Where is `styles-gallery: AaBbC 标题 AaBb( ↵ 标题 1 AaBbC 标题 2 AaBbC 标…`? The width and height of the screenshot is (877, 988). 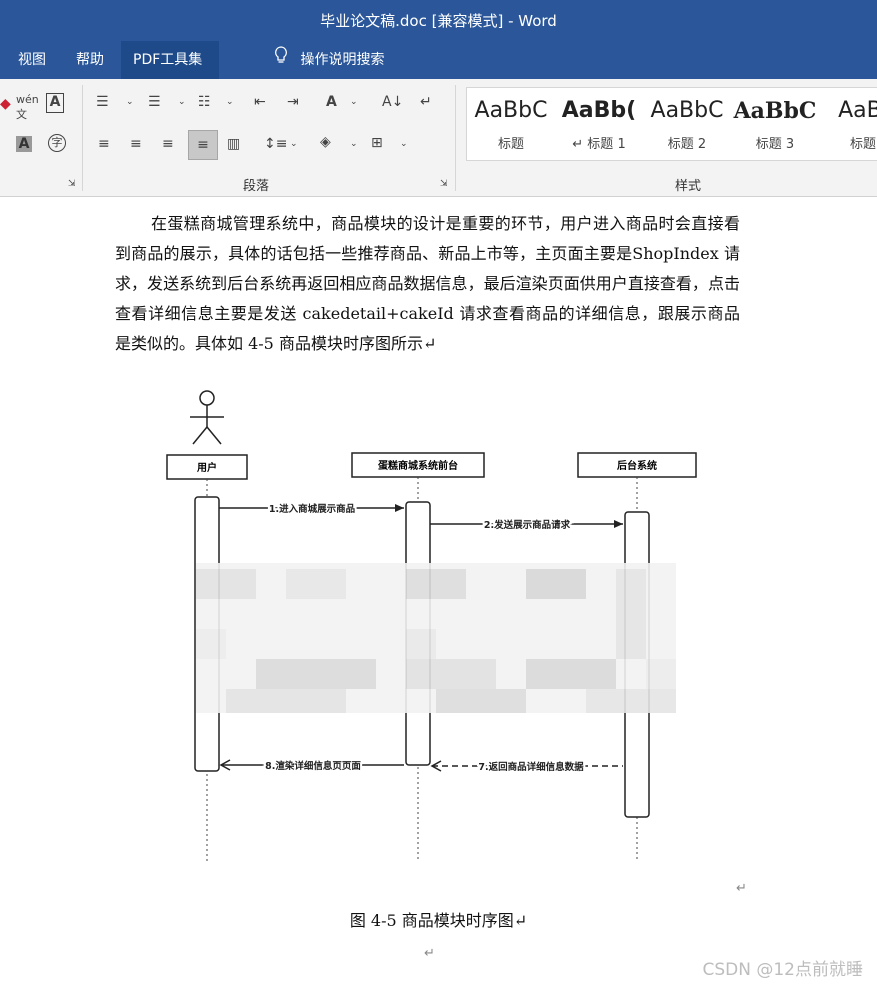 styles-gallery: AaBbC 标题 AaBb( ↵ 标题 1 AaBbC 标题 2 AaBbC 标… is located at coordinates (671, 124).